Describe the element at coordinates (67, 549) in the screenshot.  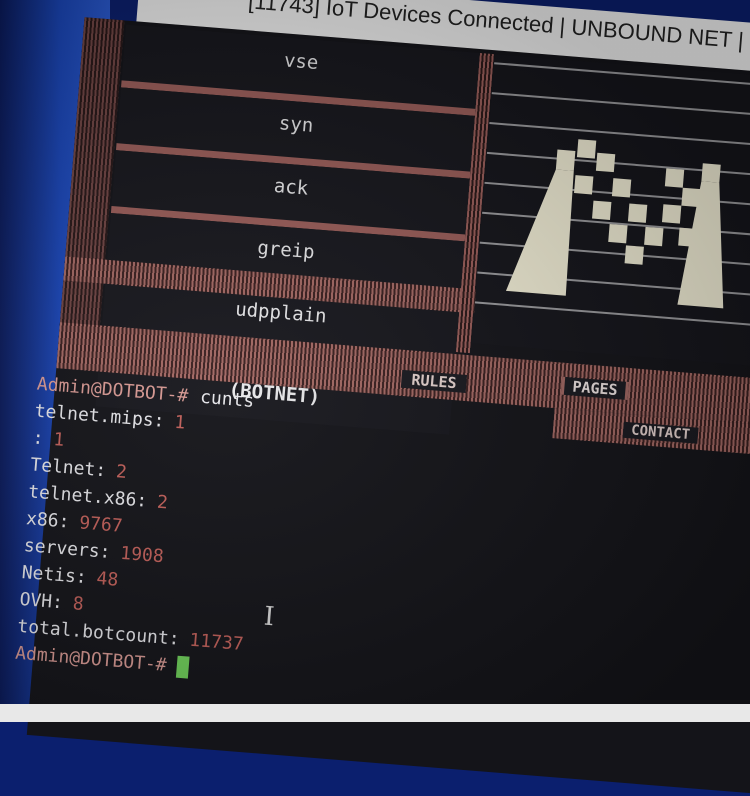
I see `stat-key: servers:` at that location.